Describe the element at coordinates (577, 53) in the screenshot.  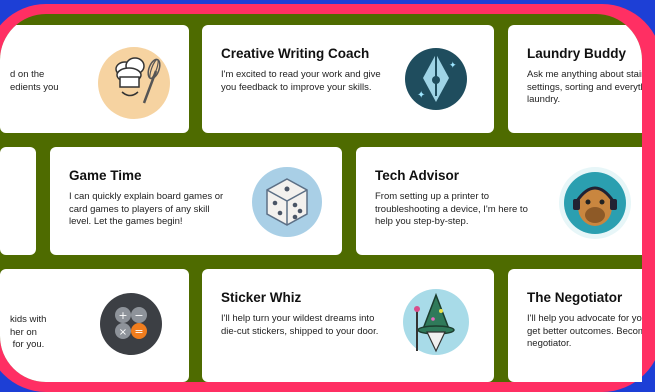
I see `card-title: Laundry Buddy` at that location.